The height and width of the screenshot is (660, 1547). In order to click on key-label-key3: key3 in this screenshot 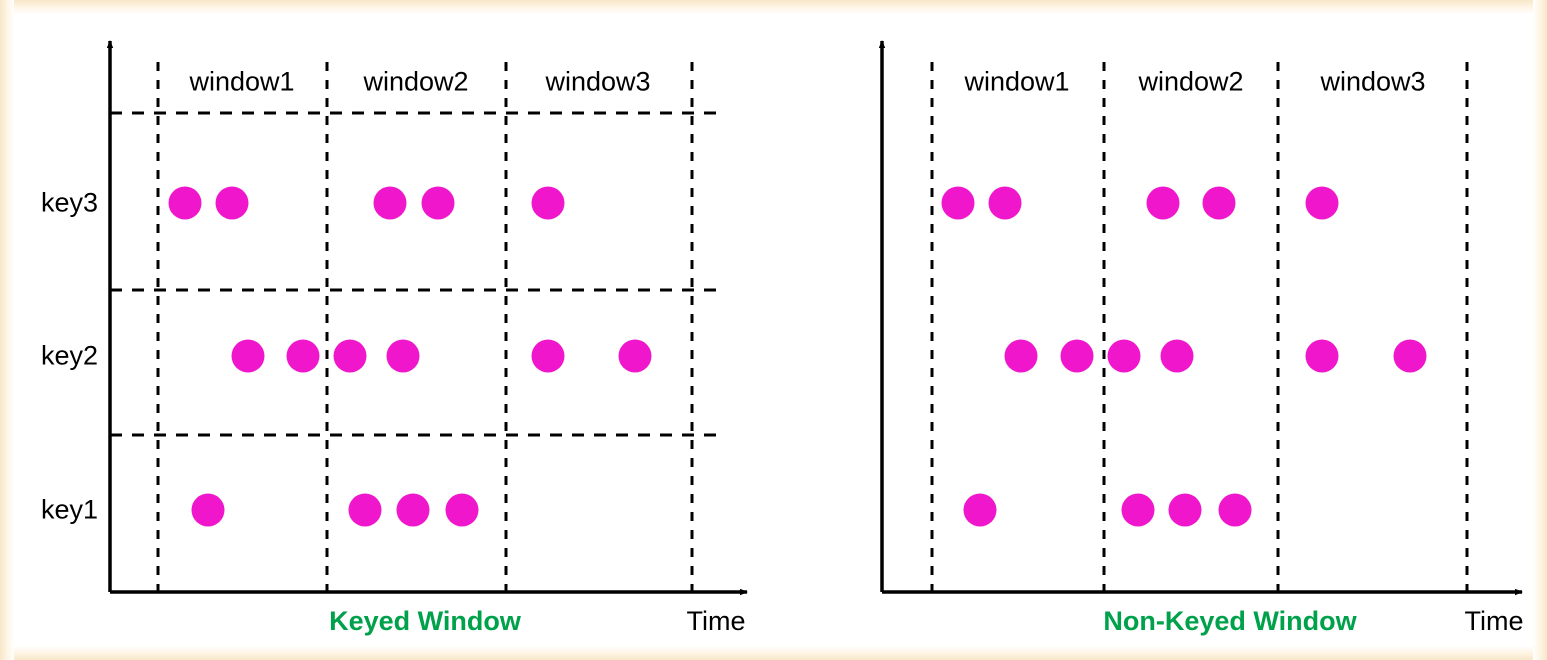, I will do `click(69, 202)`.